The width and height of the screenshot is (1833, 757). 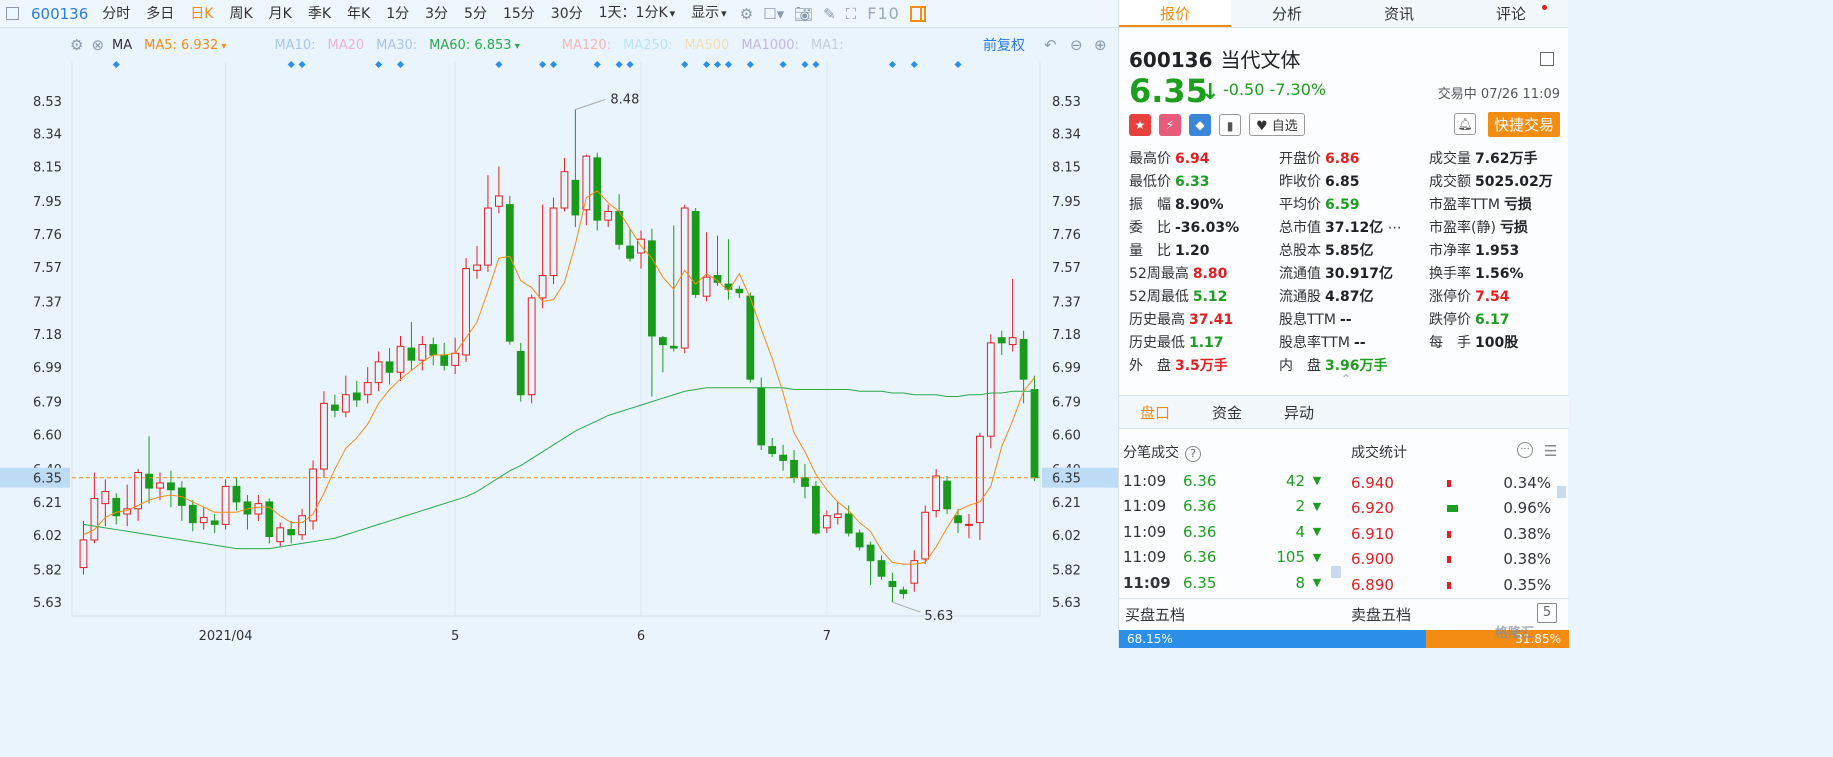 What do you see at coordinates (706, 45) in the screenshot?
I see `ma500-value: MA500` at bounding box center [706, 45].